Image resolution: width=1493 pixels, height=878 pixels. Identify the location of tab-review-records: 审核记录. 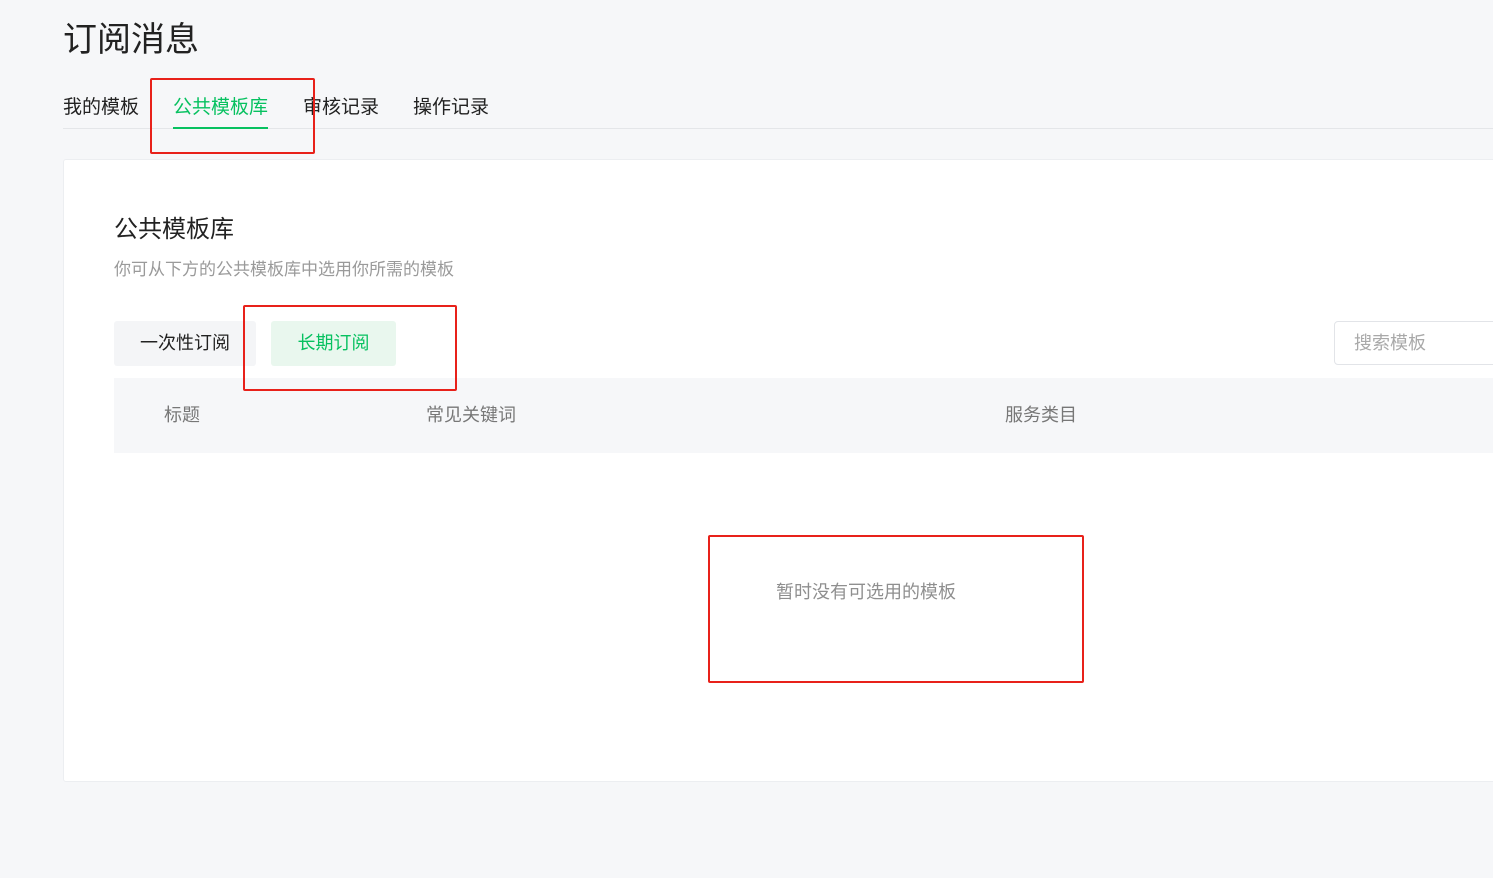
(341, 108).